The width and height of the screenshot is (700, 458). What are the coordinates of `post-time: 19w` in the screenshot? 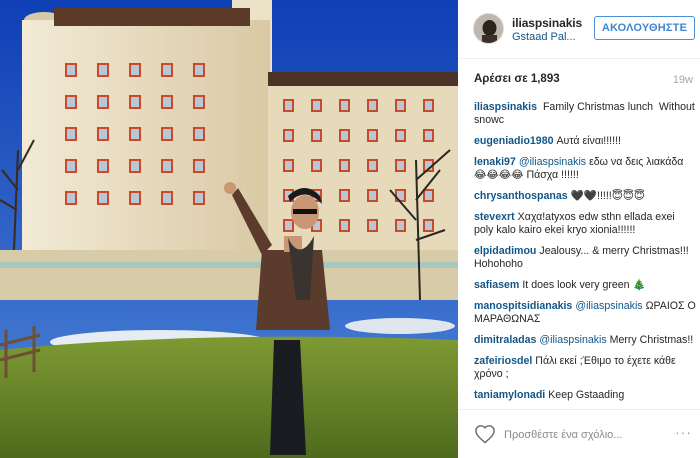 It's located at (683, 80).